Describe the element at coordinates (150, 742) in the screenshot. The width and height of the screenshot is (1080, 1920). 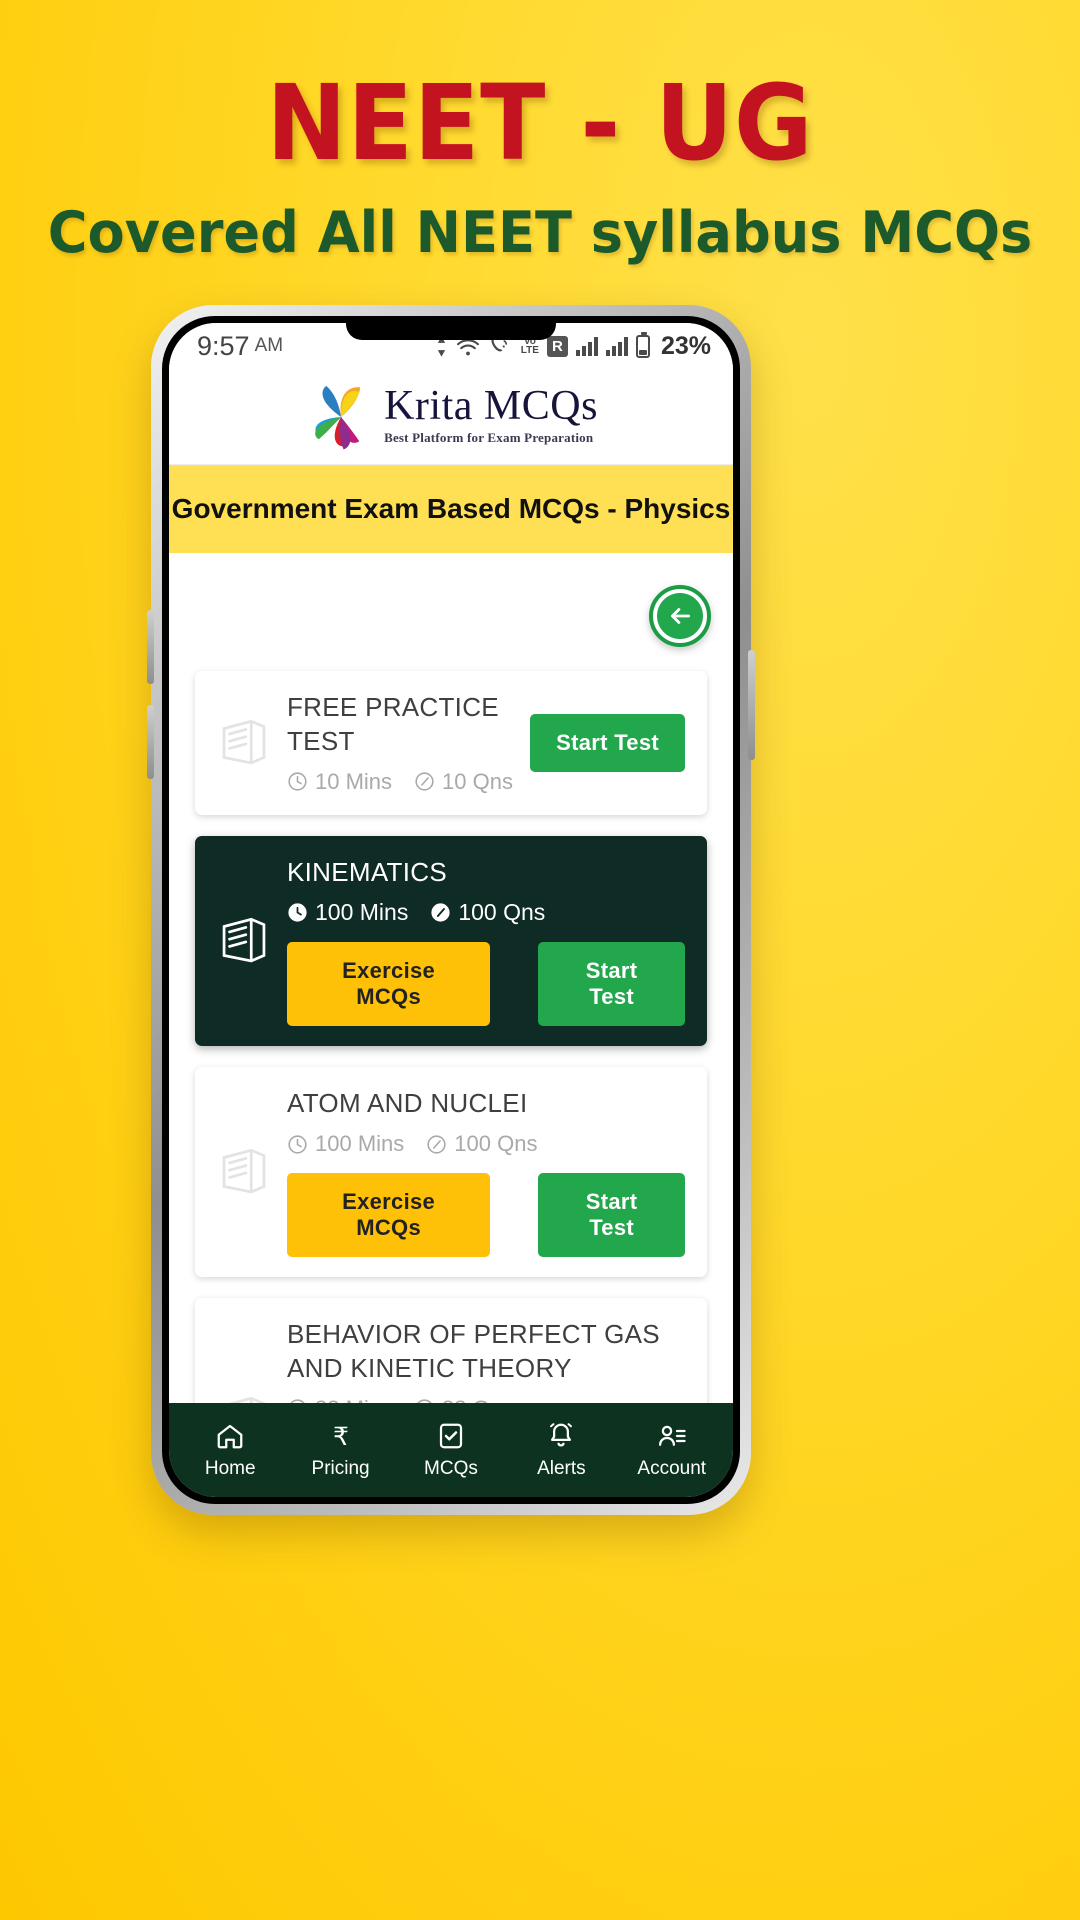
I see `volume-down-button` at that location.